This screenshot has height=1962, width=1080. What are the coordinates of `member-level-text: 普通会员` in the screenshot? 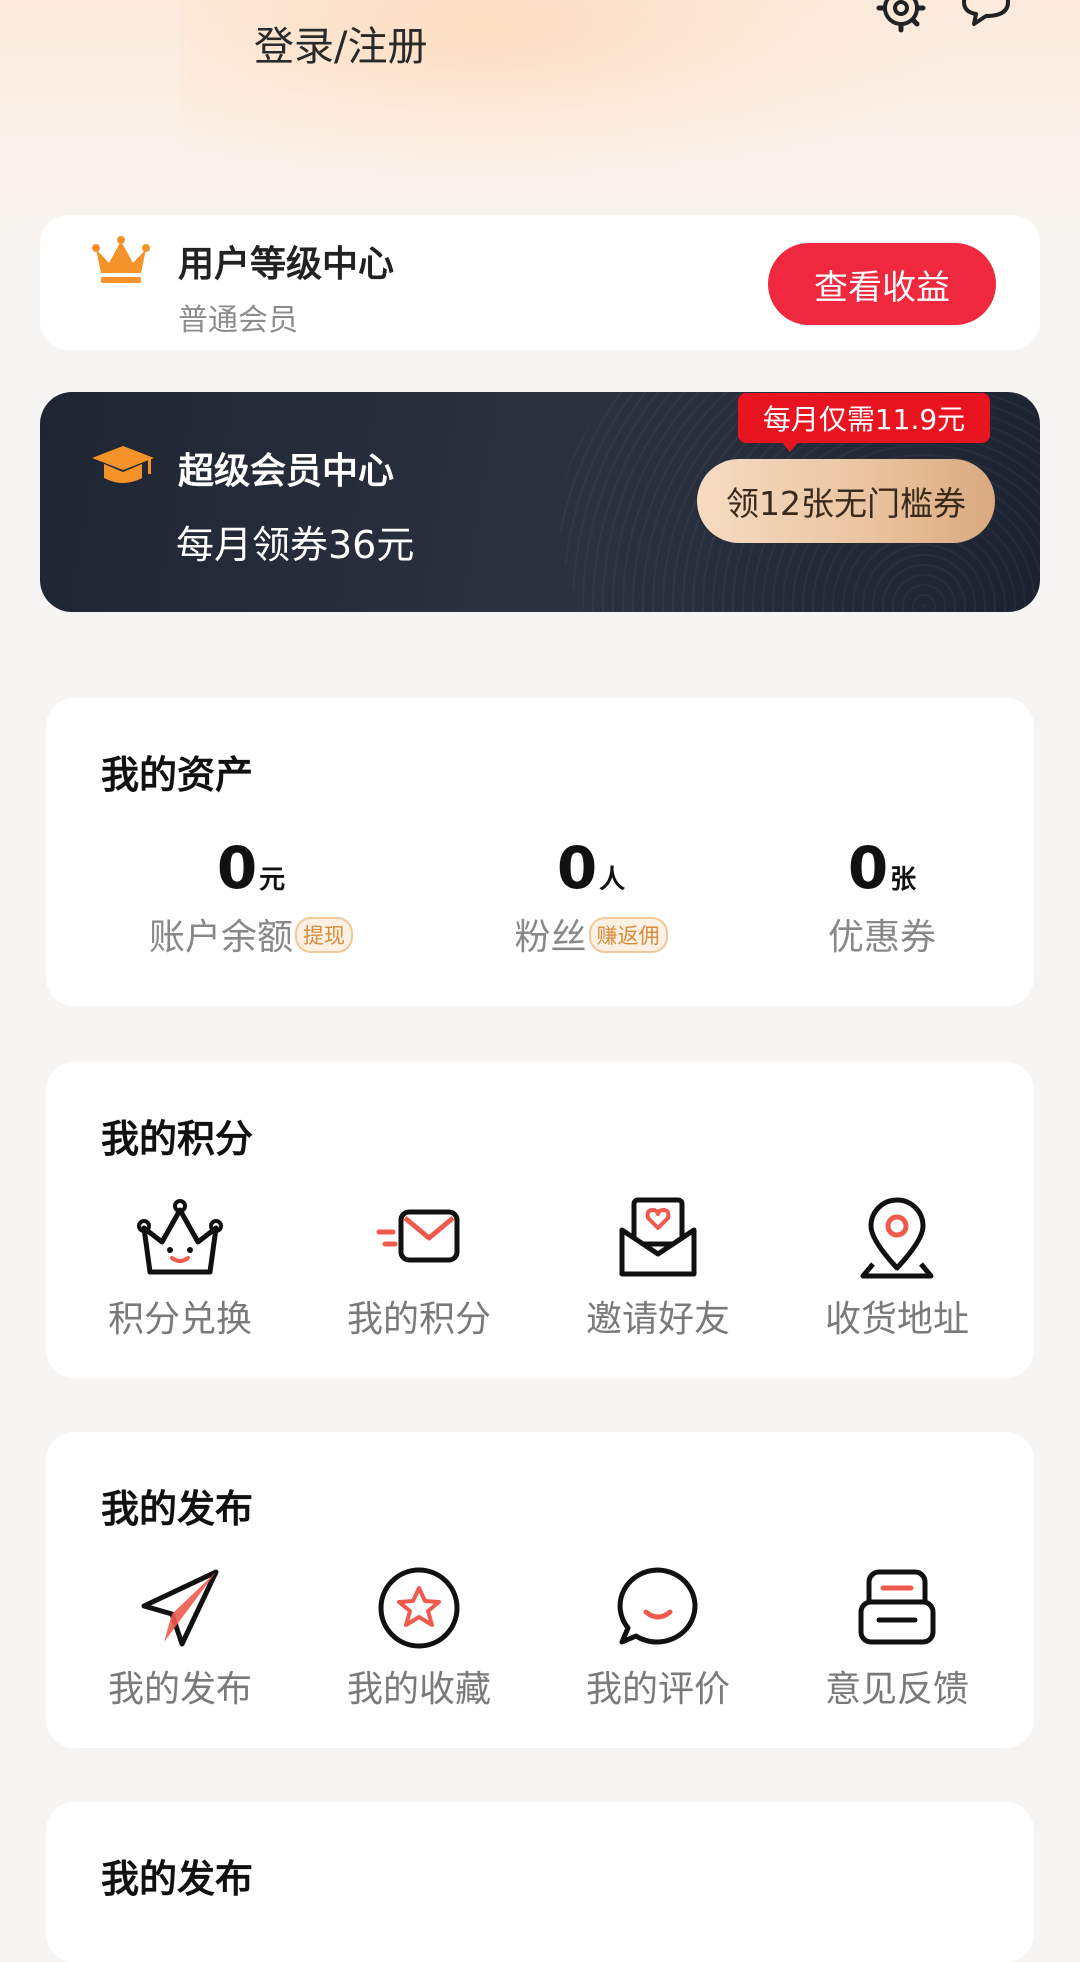 It's located at (238, 320).